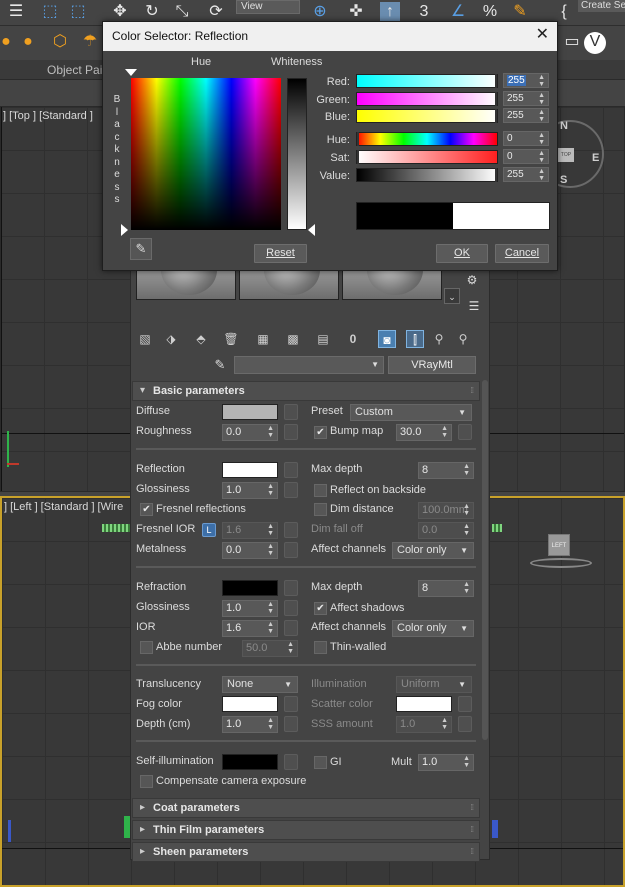 This screenshot has width=625, height=887. What do you see at coordinates (330, 36) in the screenshot?
I see `dialog-titlebar: Color Selector: Reflection ✕` at bounding box center [330, 36].